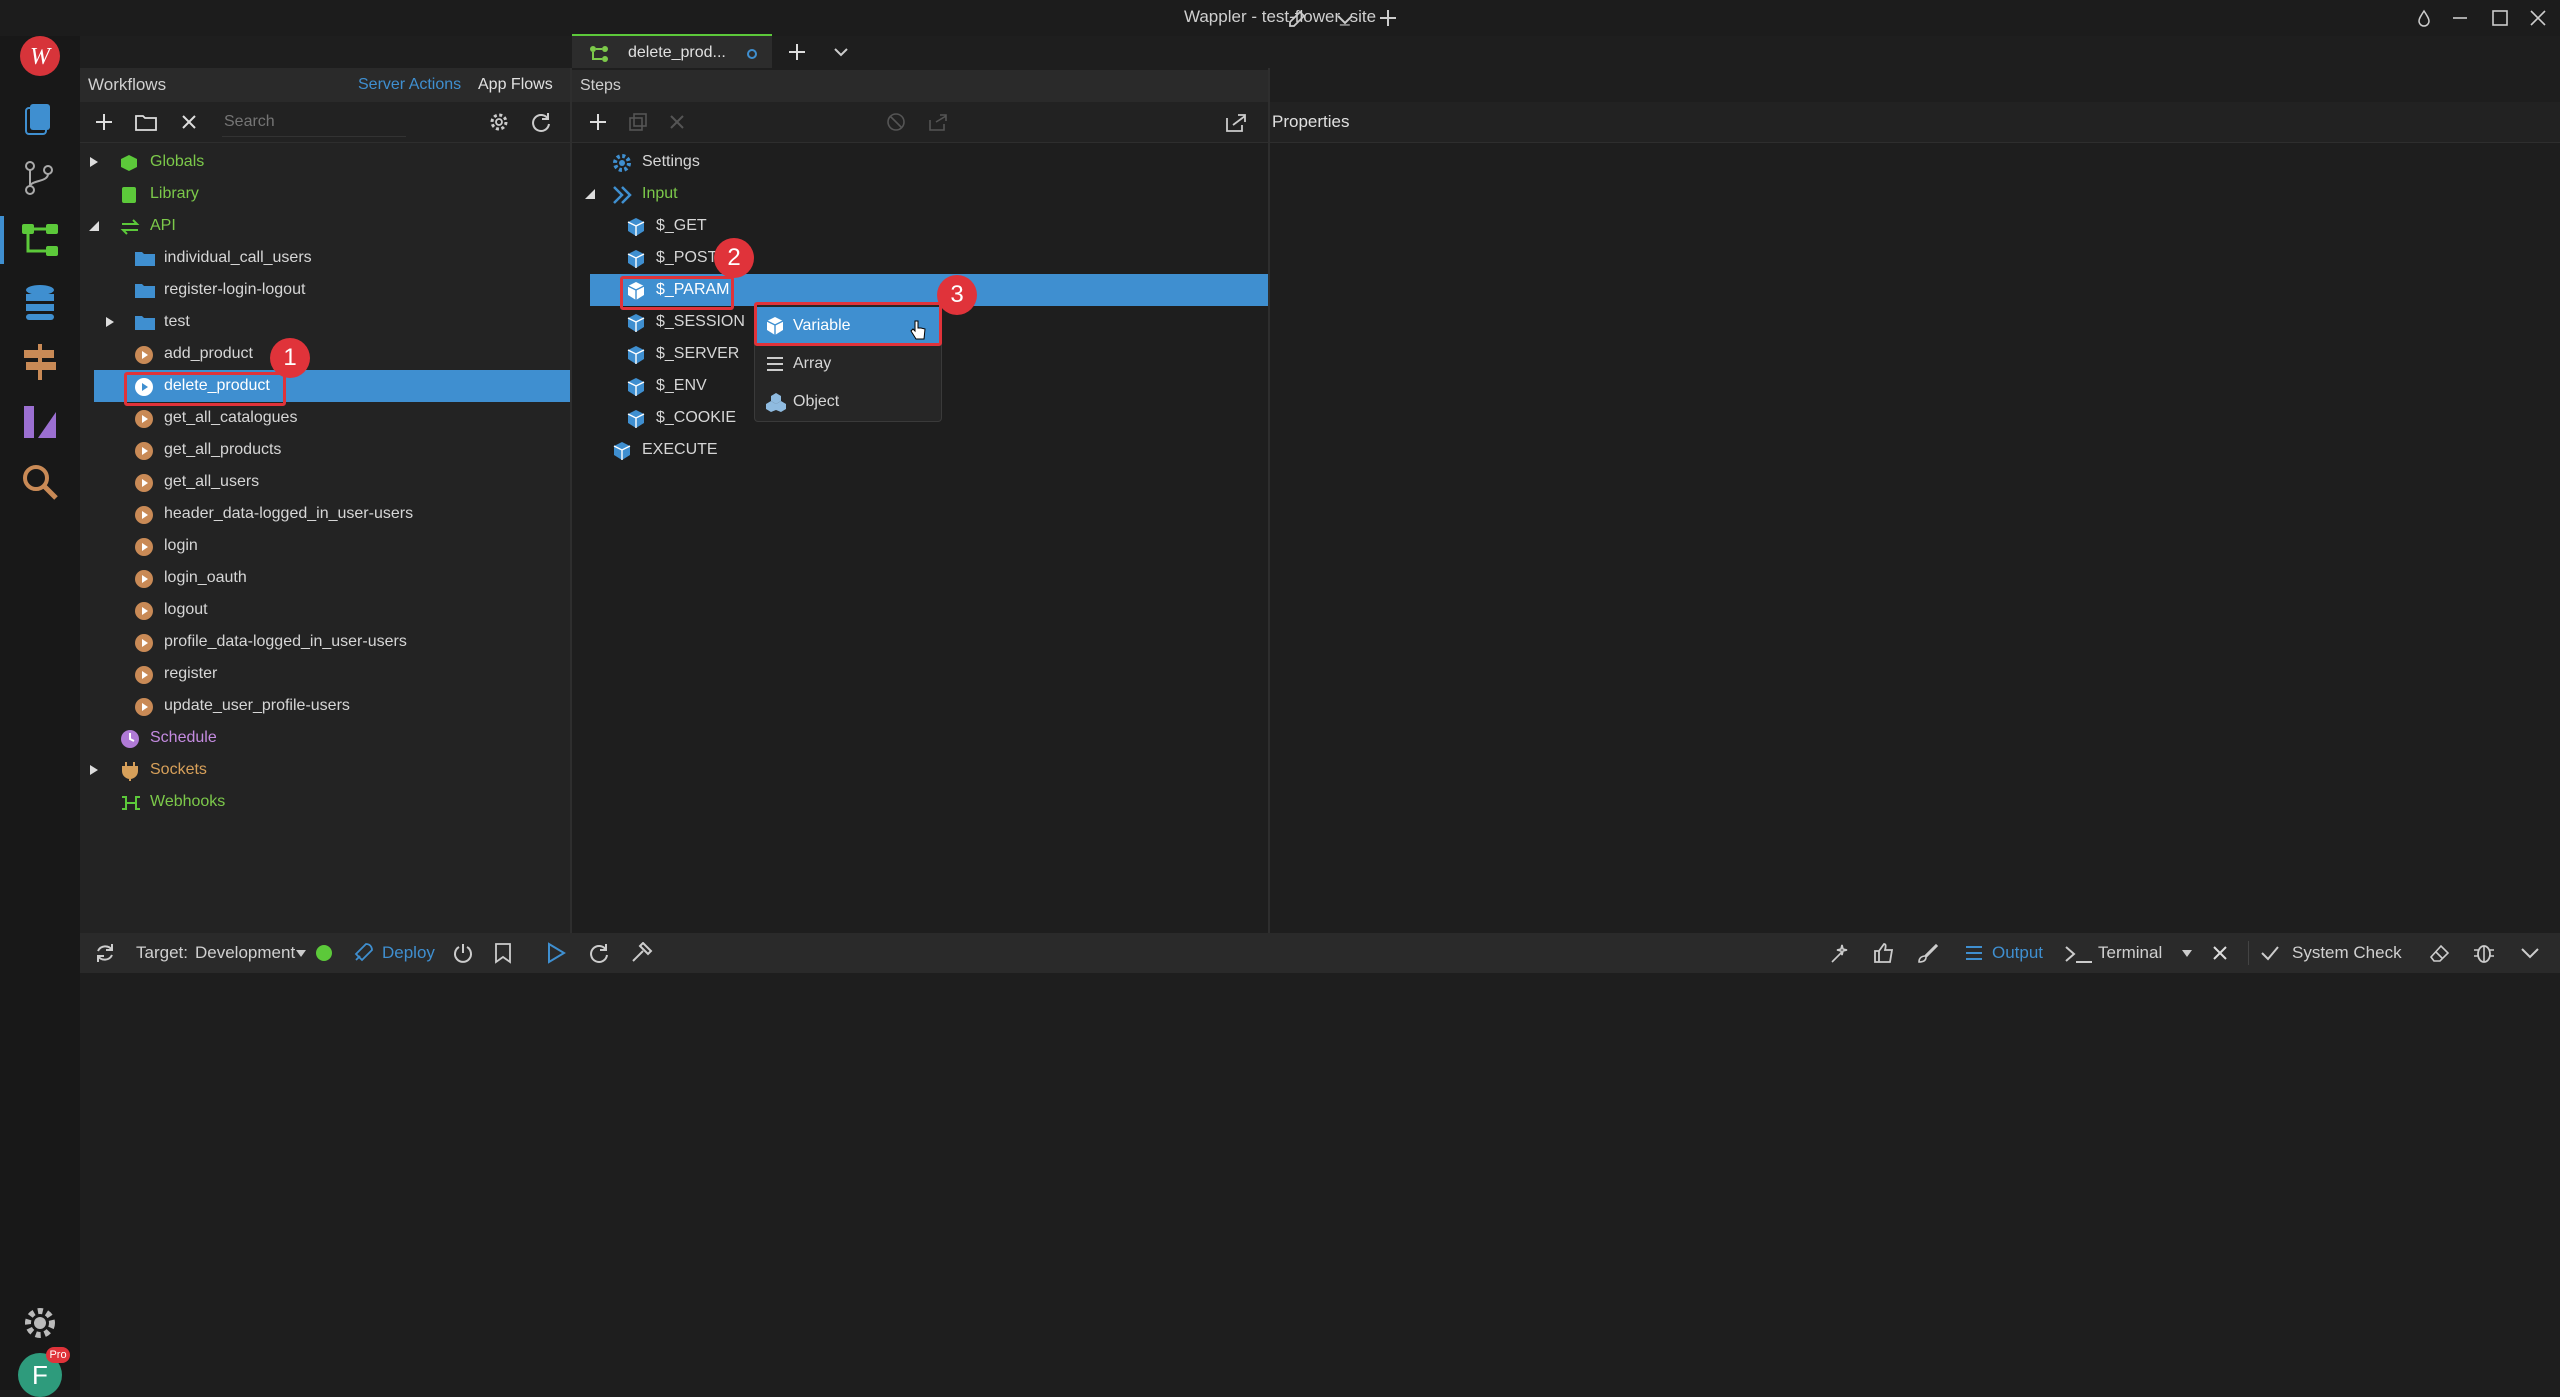 This screenshot has width=2560, height=1397. Describe the element at coordinates (409, 85) in the screenshot. I see `tab-server-actions: Server Actions` at that location.